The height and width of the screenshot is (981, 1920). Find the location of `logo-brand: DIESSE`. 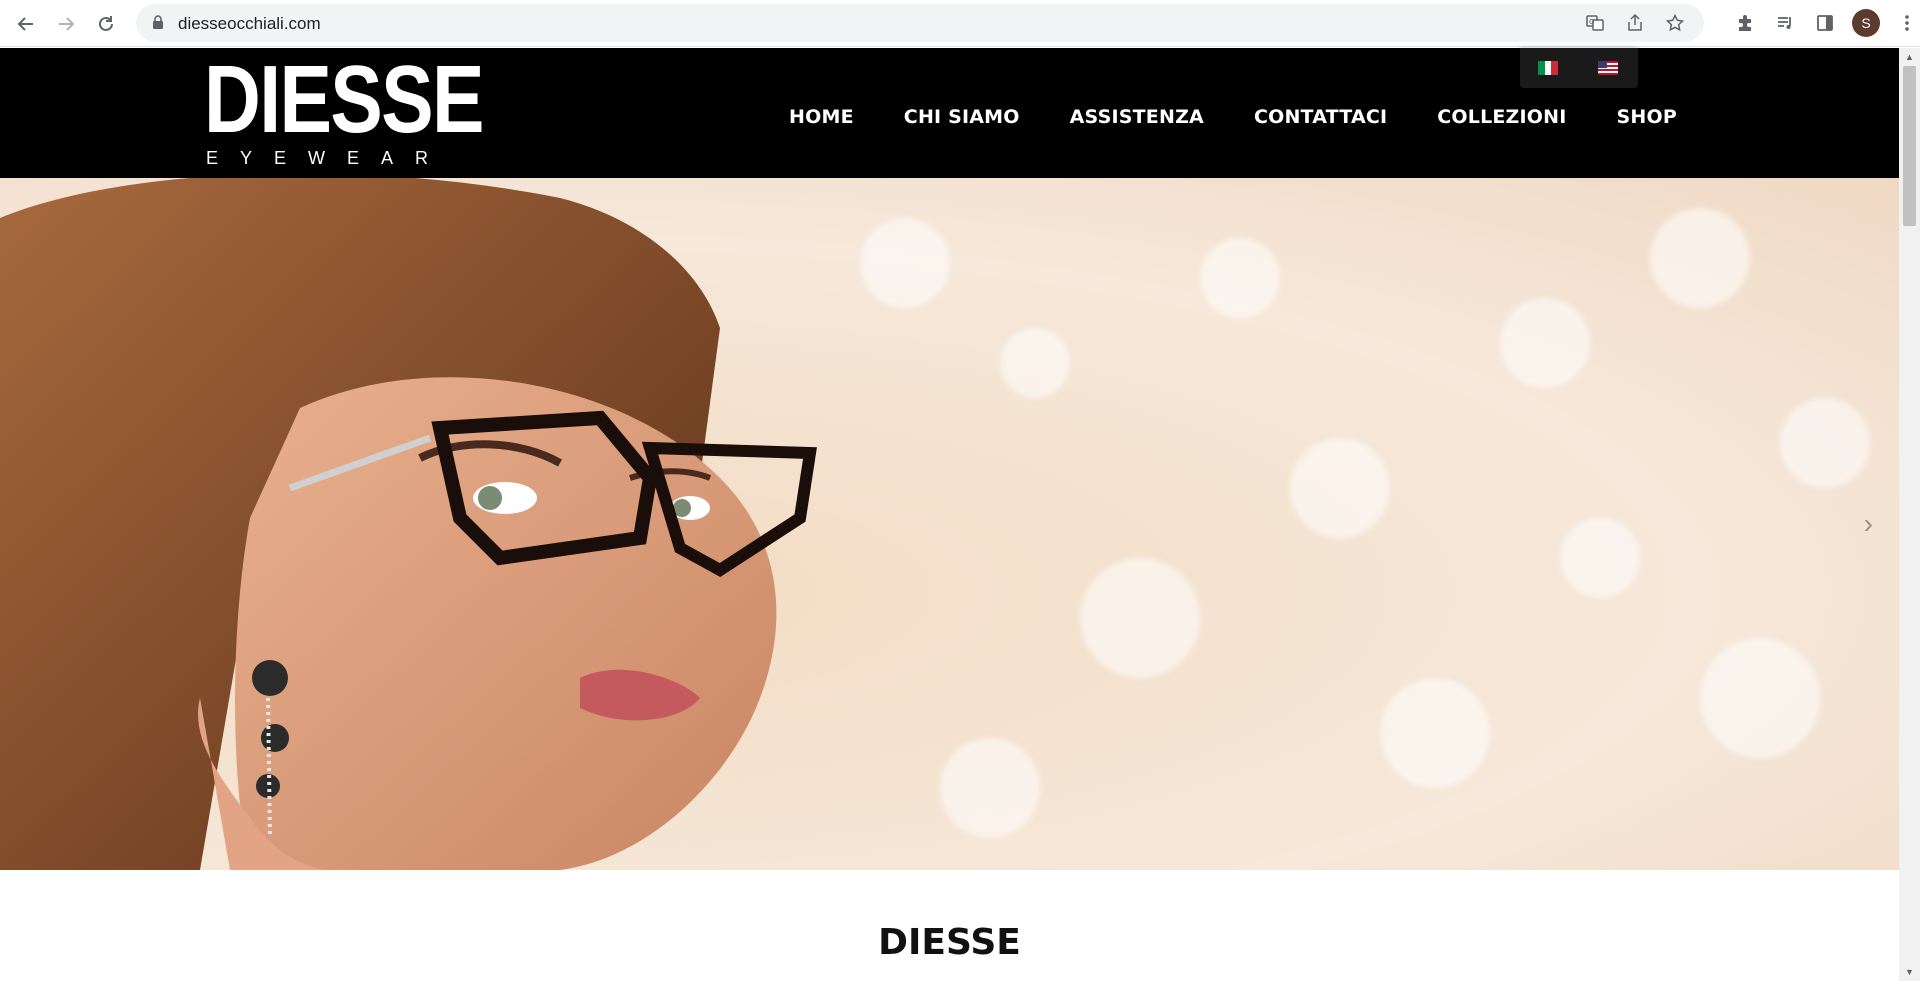

logo-brand: DIESSE is located at coordinates (344, 99).